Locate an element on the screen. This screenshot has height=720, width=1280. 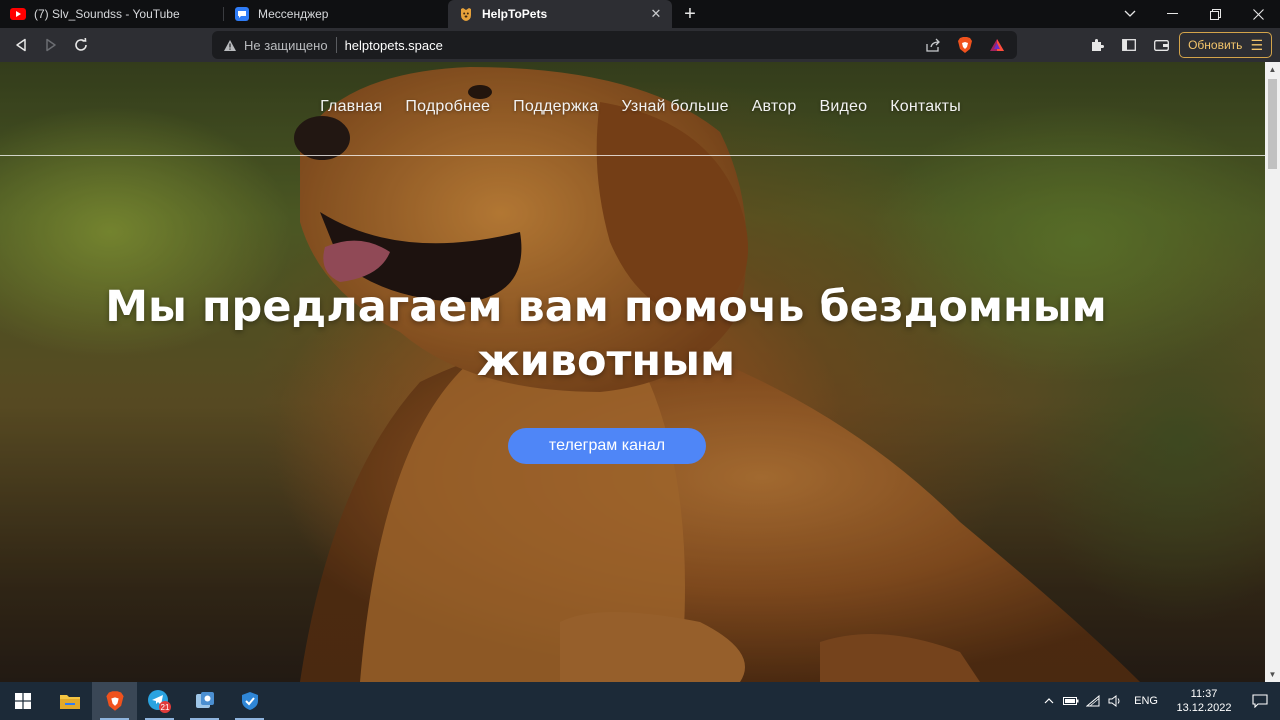
brave-browser-icon is located at coordinates (114, 701).